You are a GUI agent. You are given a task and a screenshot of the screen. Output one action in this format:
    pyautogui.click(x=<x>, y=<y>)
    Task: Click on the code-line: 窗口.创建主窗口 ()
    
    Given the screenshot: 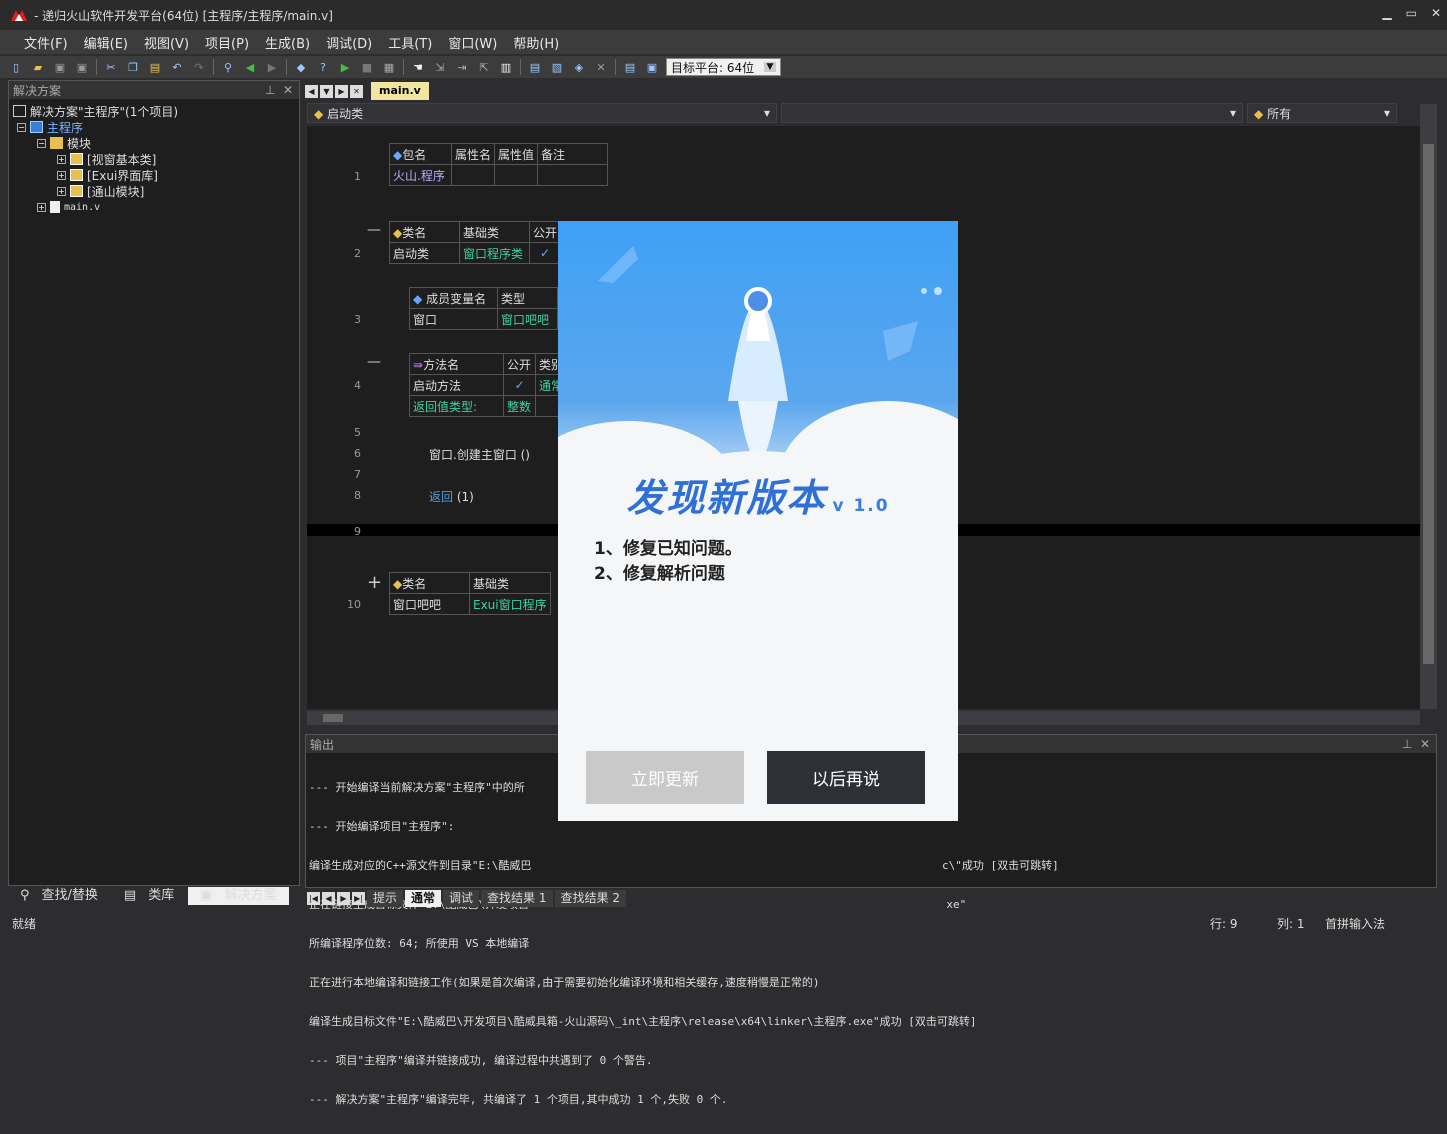 What is the action you would take?
    pyautogui.click(x=479, y=454)
    